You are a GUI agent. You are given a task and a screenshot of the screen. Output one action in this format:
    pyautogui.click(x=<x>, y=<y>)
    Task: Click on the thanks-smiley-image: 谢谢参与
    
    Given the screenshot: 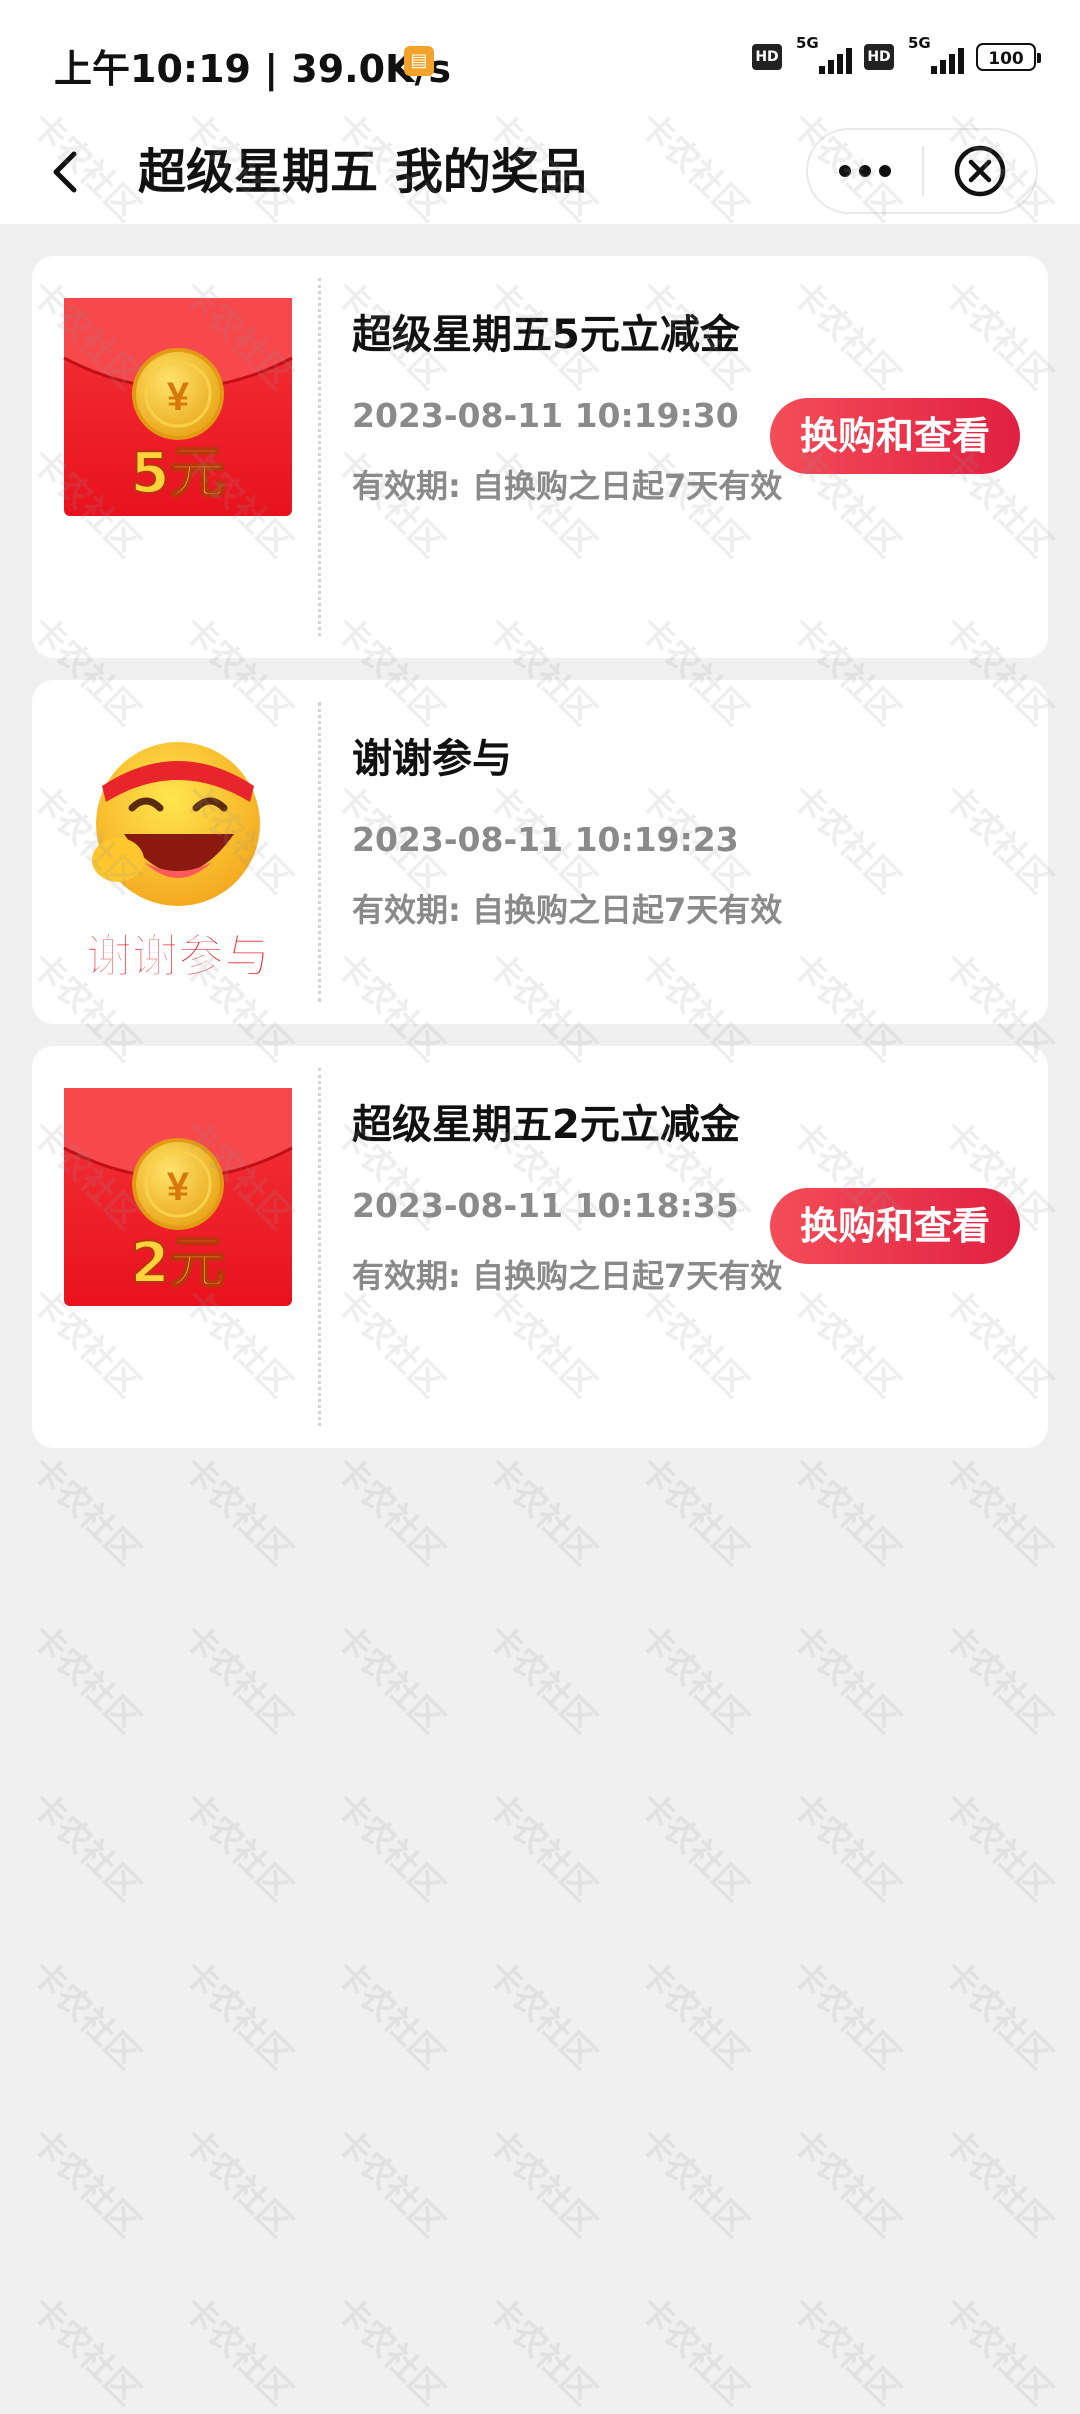 What is the action you would take?
    pyautogui.click(x=178, y=863)
    